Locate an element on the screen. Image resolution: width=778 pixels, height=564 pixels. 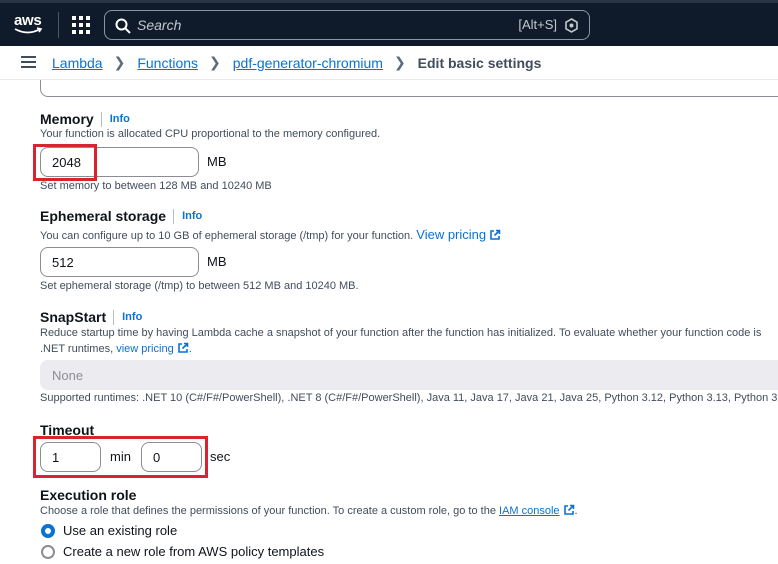
breadcrumb-lambda: Lambda is located at coordinates (77, 63).